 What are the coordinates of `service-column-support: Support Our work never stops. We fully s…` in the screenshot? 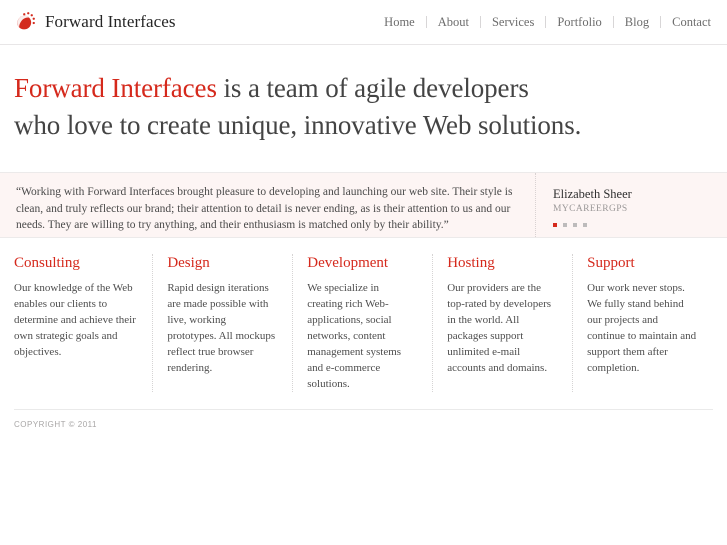 It's located at (643, 323).